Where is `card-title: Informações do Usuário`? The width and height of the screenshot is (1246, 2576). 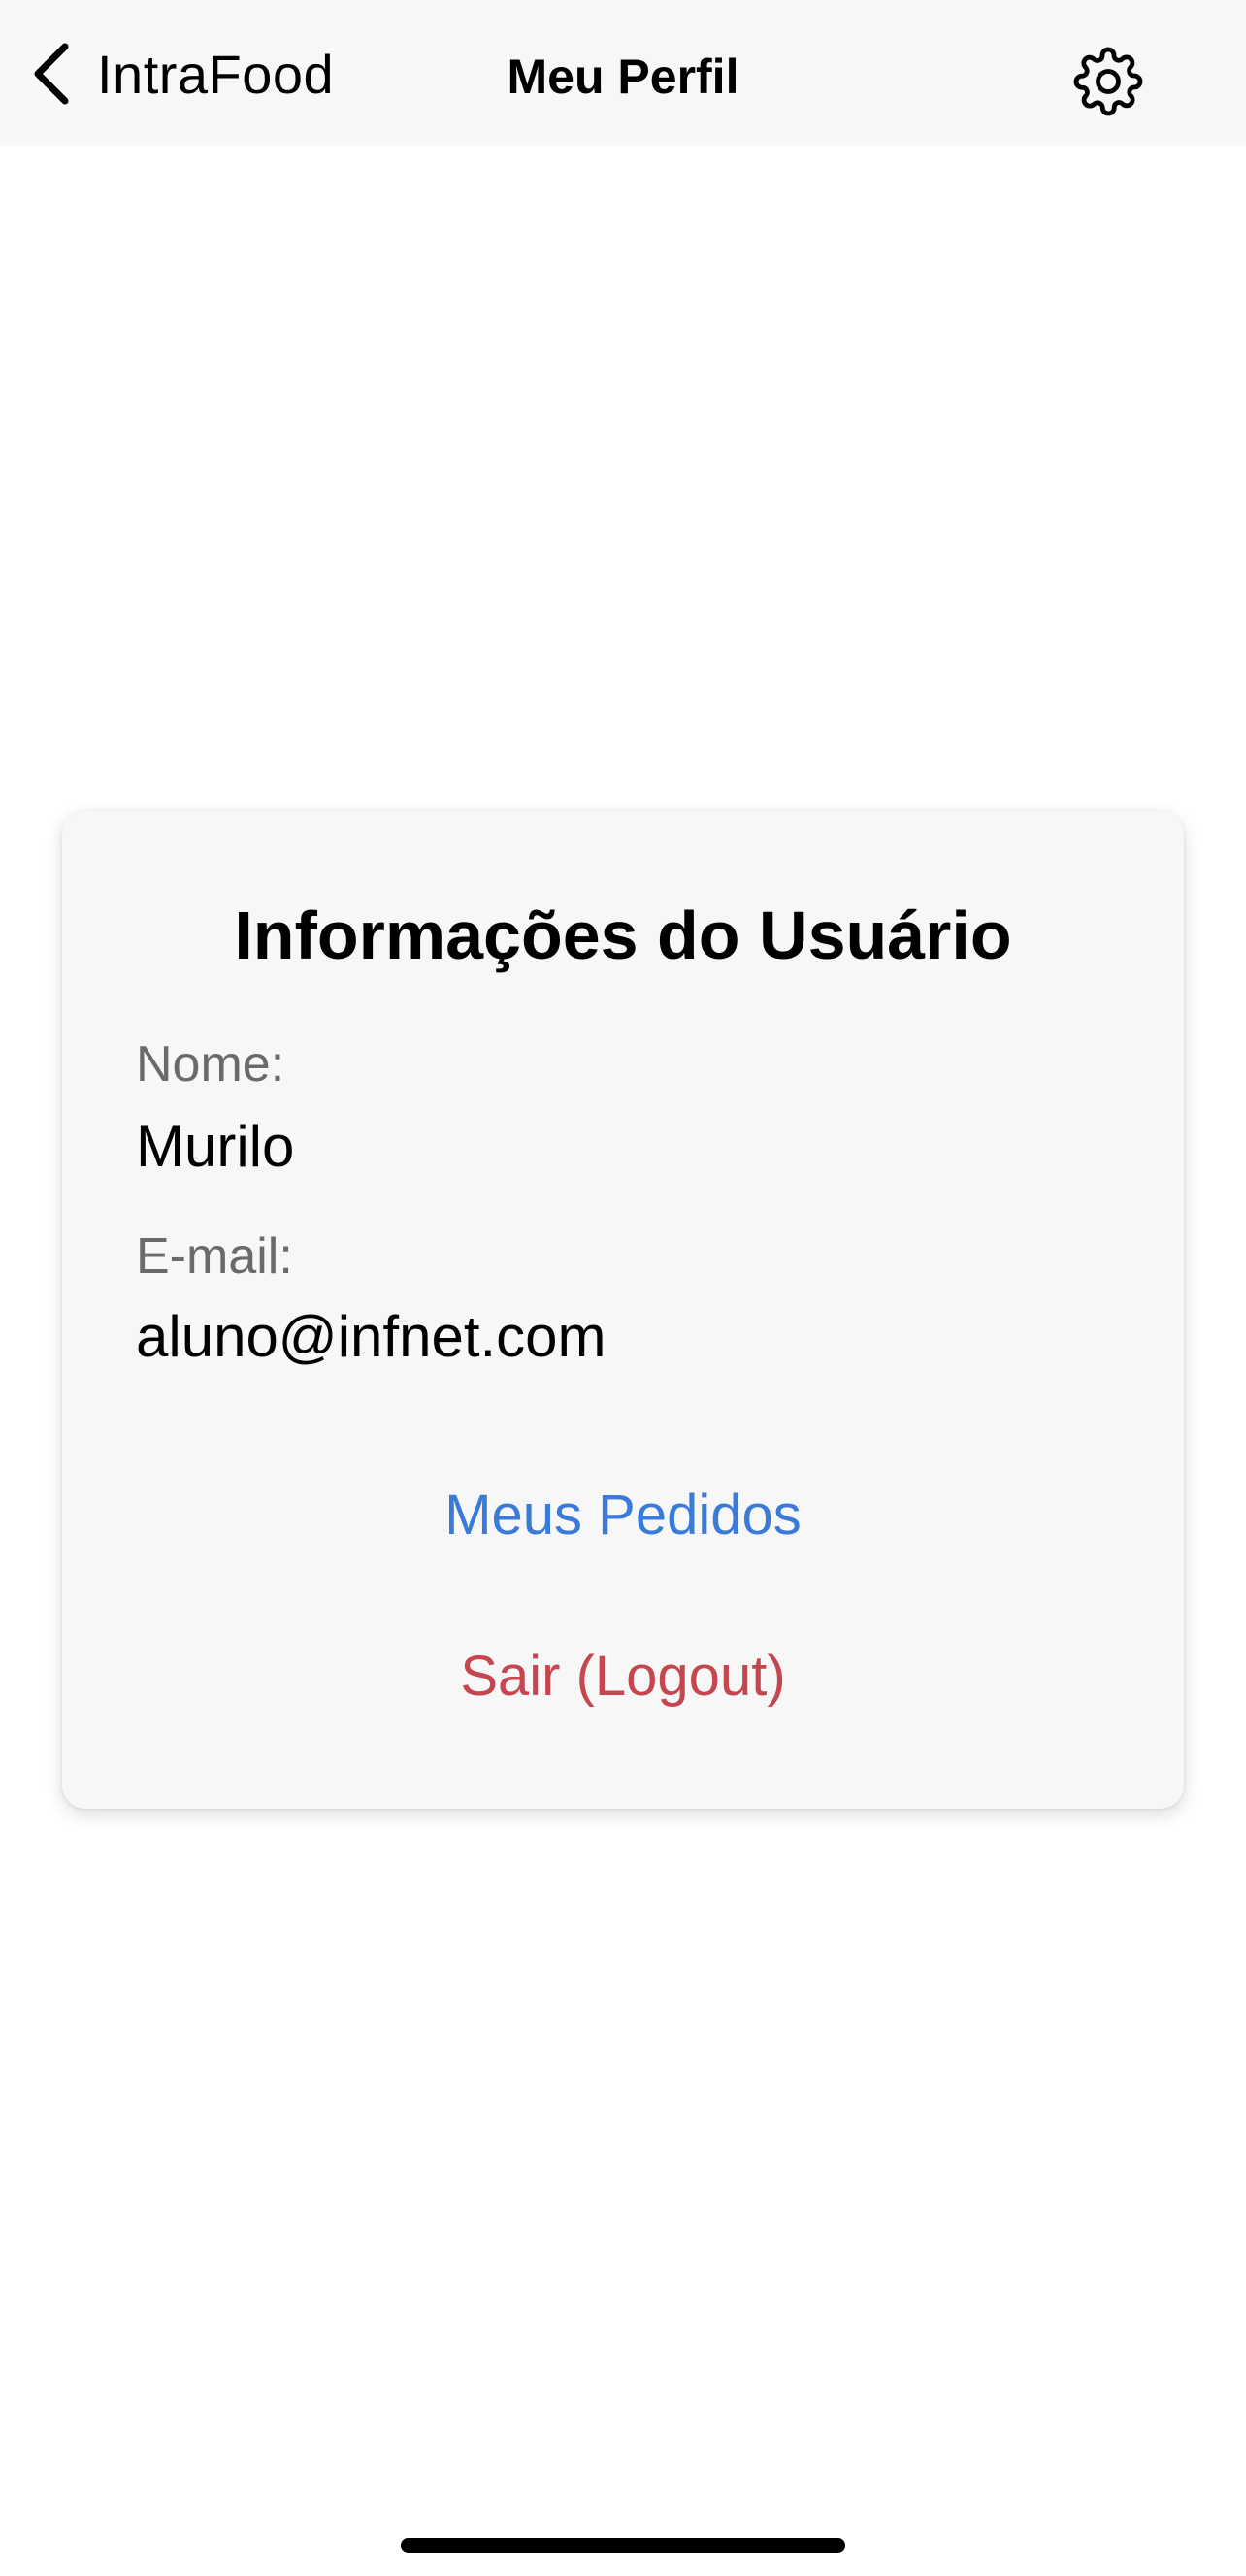 card-title: Informações do Usuário is located at coordinates (623, 935).